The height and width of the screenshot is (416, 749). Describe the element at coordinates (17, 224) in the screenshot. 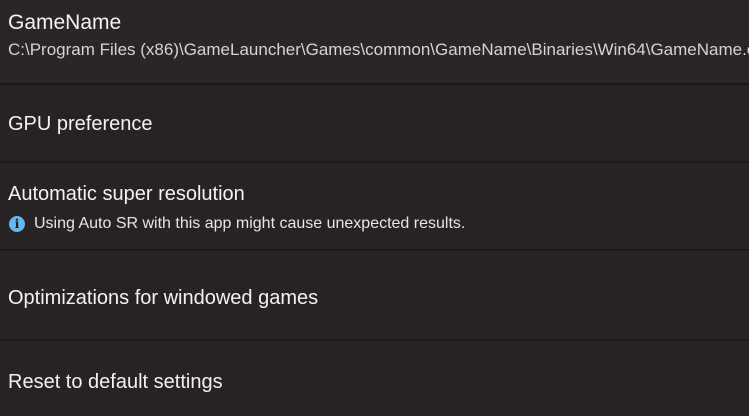

I see `info-icon: i` at that location.